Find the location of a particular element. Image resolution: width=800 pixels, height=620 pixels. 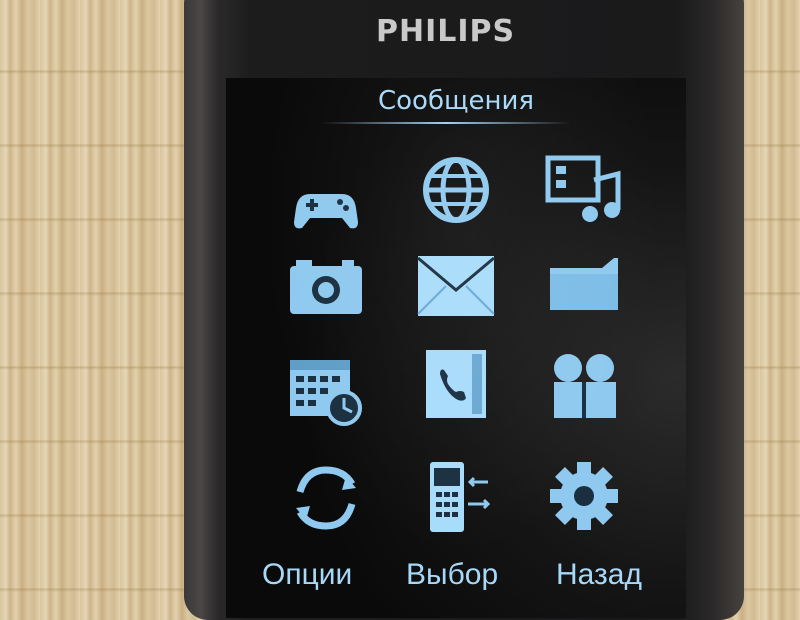

select-softkey: Выбор is located at coordinates (452, 575).